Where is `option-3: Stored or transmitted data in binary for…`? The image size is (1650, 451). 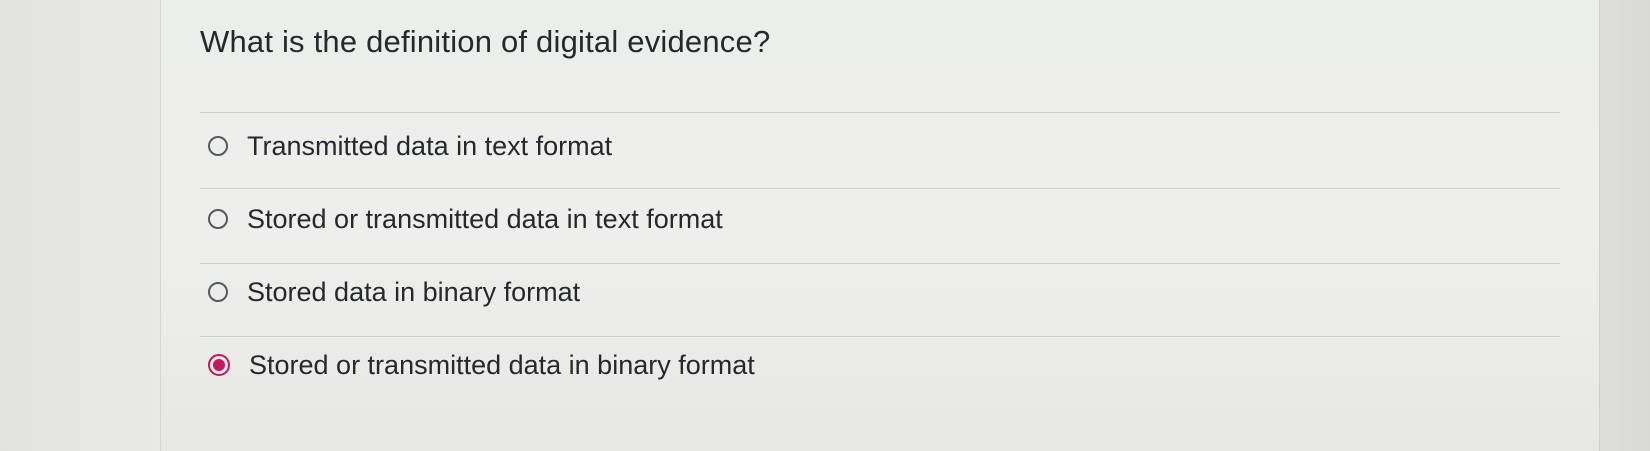 option-3: Stored or transmitted data in binary for… is located at coordinates (481, 365).